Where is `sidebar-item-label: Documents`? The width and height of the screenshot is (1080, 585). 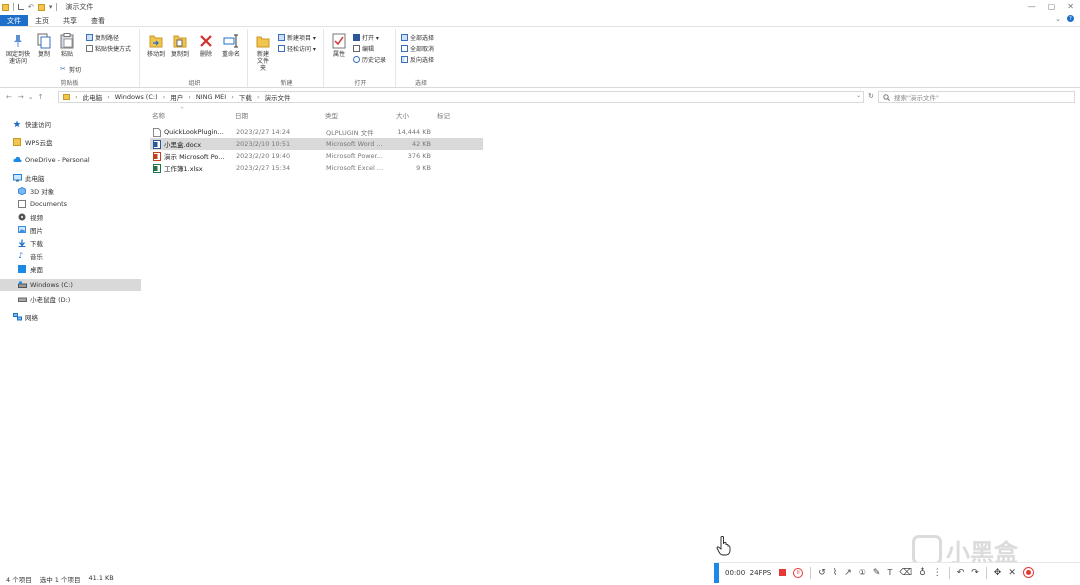
sidebar-item-label: Documents is located at coordinates (49, 204).